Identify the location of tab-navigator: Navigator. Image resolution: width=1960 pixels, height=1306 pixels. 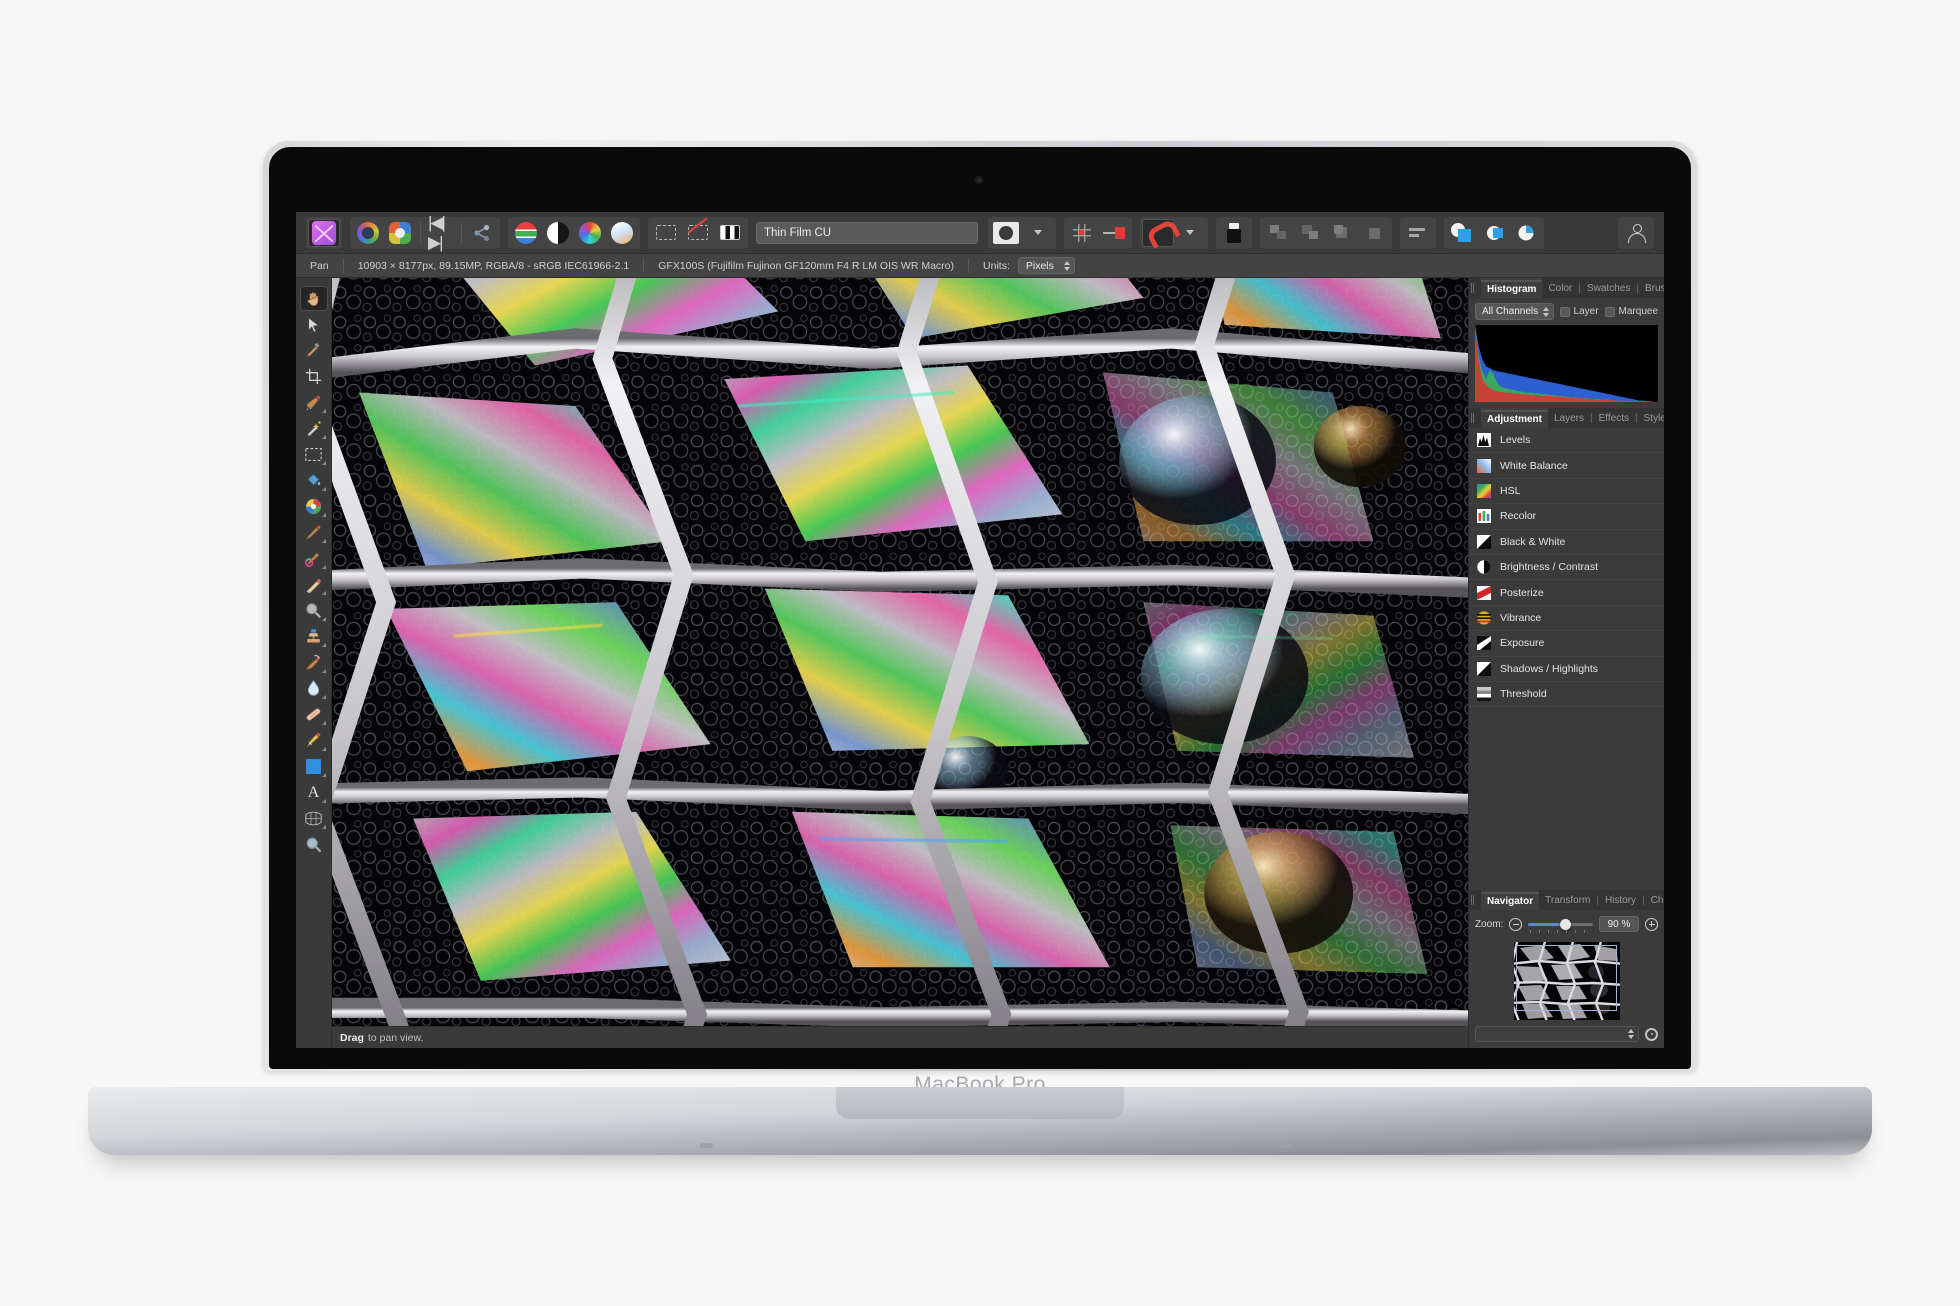
(1510, 900).